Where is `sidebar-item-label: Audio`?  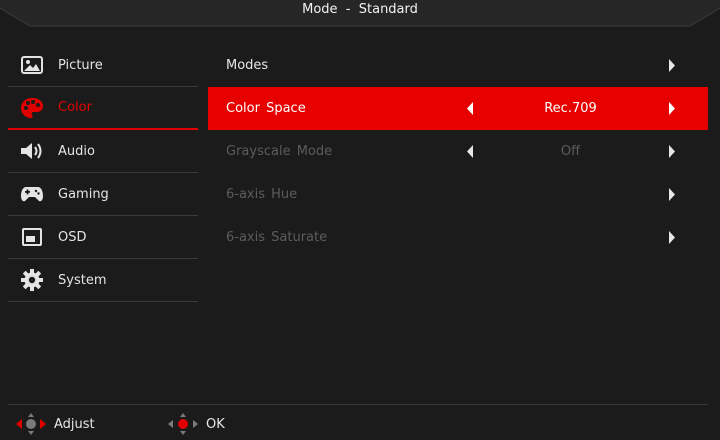 sidebar-item-label: Audio is located at coordinates (76, 151).